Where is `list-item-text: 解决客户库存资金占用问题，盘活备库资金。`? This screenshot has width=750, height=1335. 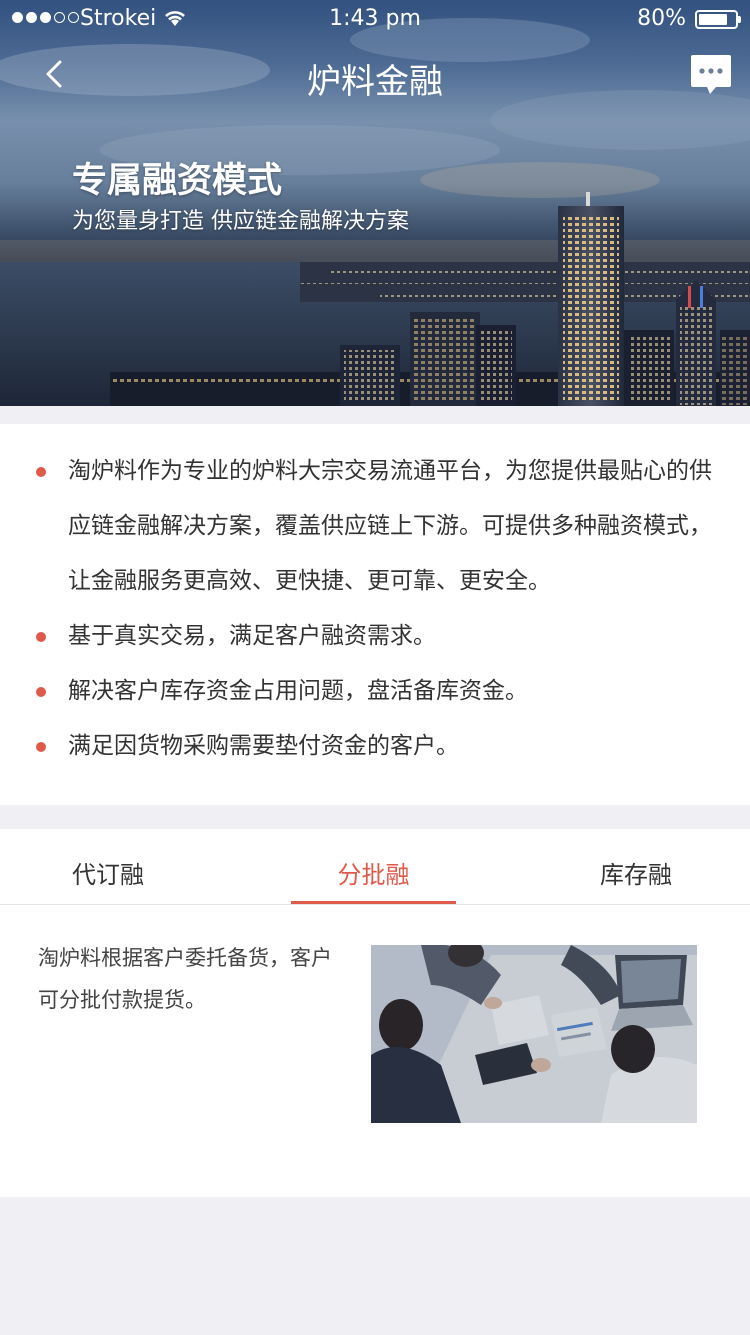
list-item-text: 解决客户库存资金占用问题，盘活备库资金。 is located at coordinates (298, 691).